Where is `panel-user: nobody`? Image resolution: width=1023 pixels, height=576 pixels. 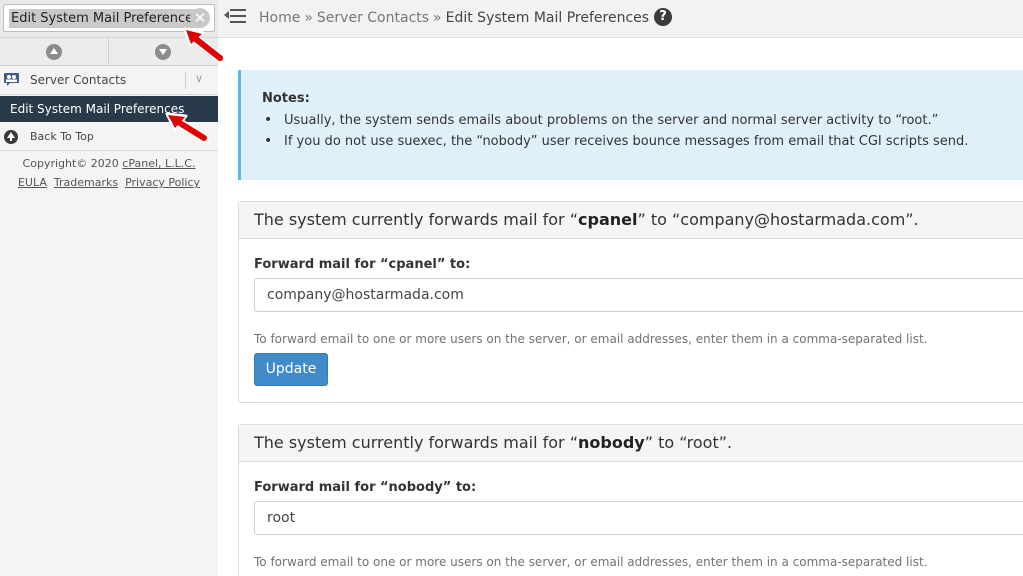
panel-user: nobody is located at coordinates (611, 442).